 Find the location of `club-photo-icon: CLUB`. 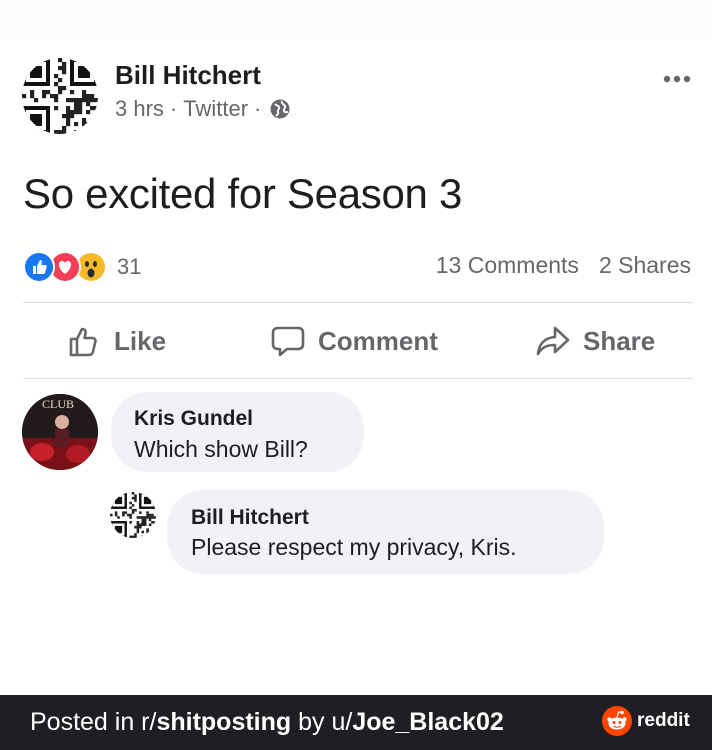

club-photo-icon: CLUB is located at coordinates (60, 432).